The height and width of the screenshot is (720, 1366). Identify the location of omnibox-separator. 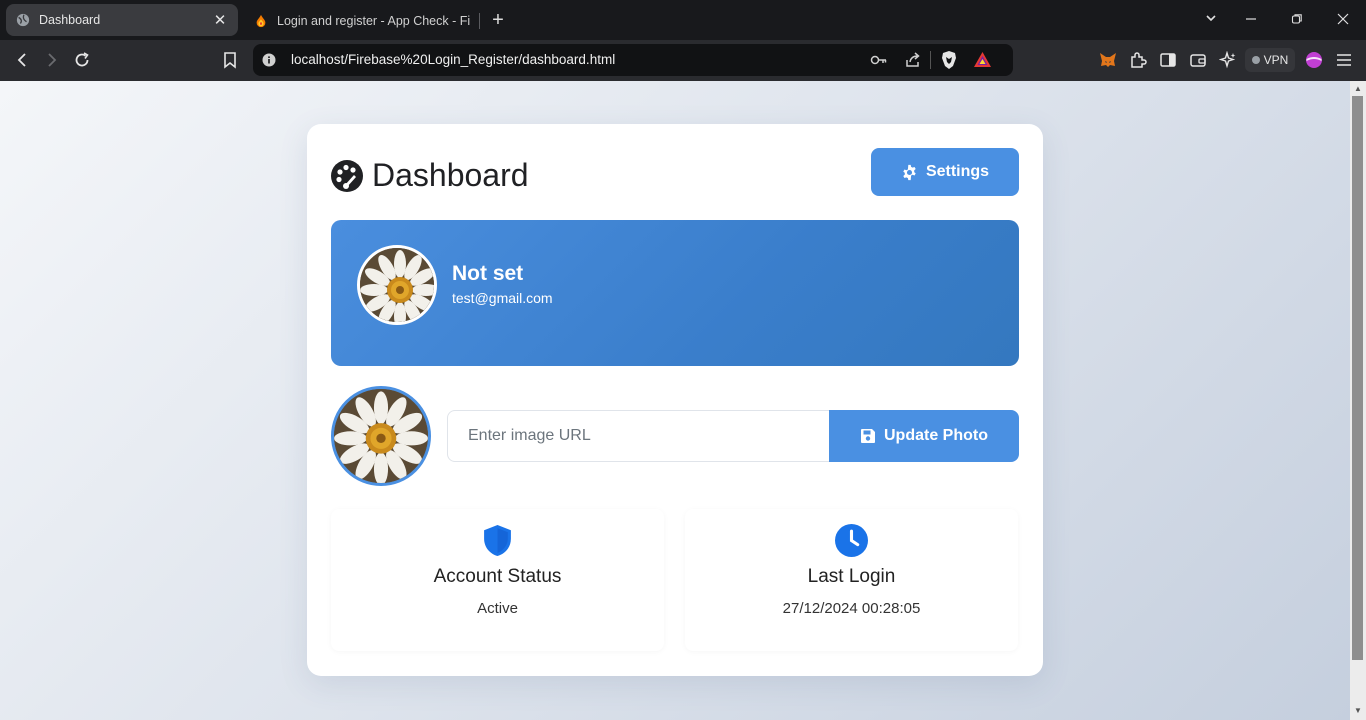
(930, 60).